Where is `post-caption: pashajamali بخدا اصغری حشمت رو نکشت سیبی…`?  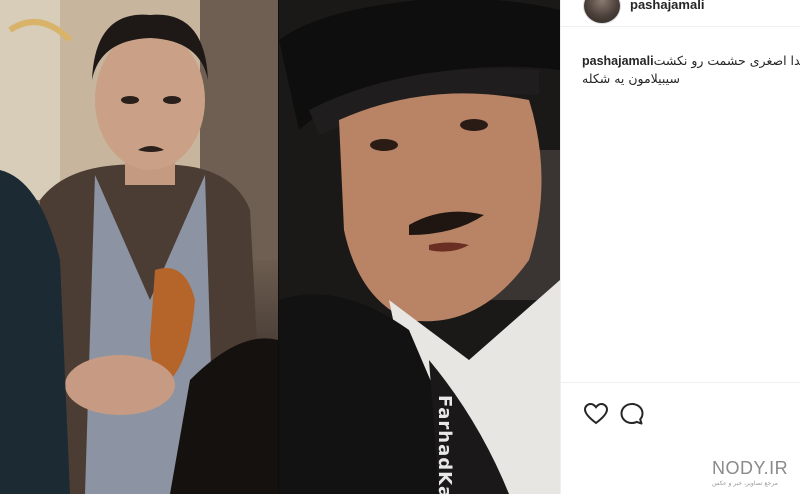
post-caption: pashajamali بخدا اصغری حشمت رو نکشت سیبی… is located at coordinates (691, 70).